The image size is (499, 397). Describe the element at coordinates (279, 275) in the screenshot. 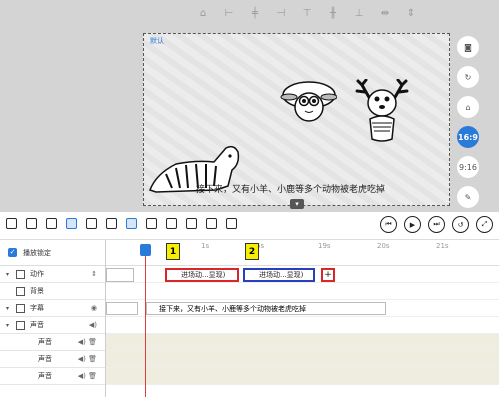

I see `action-clip-2: 进场动...显现)` at that location.